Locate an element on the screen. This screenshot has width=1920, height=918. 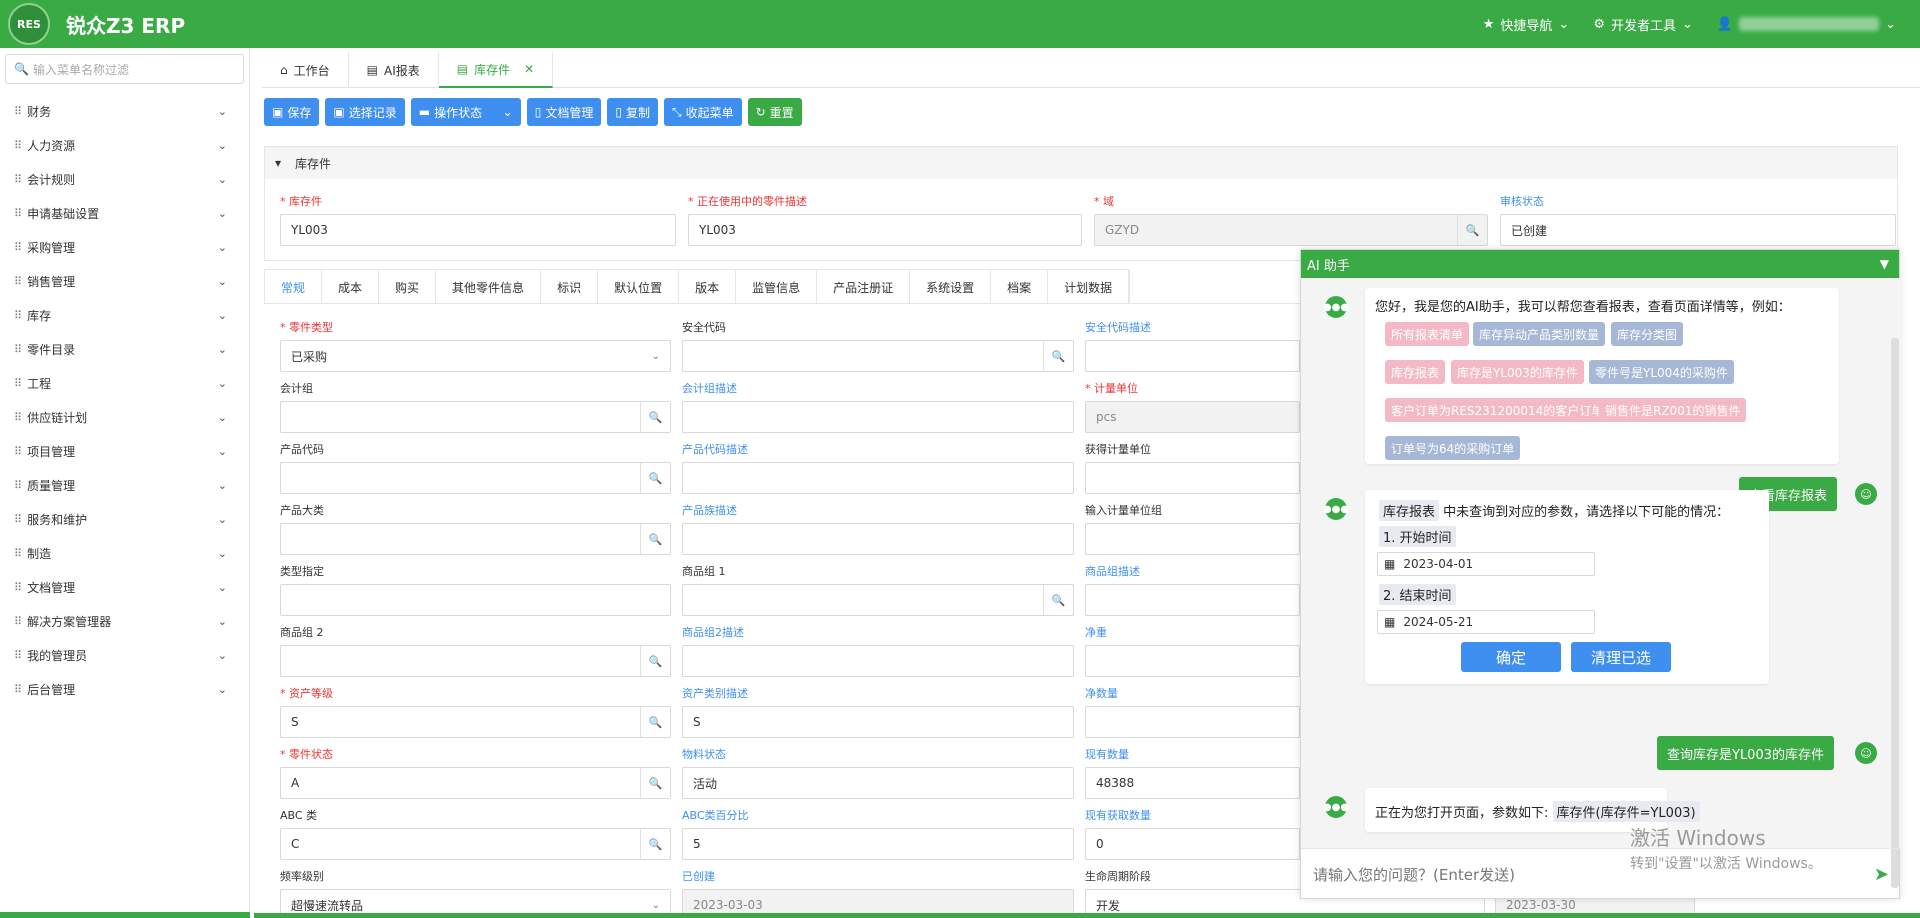
detail-tab: 版本 is located at coordinates (708, 287).